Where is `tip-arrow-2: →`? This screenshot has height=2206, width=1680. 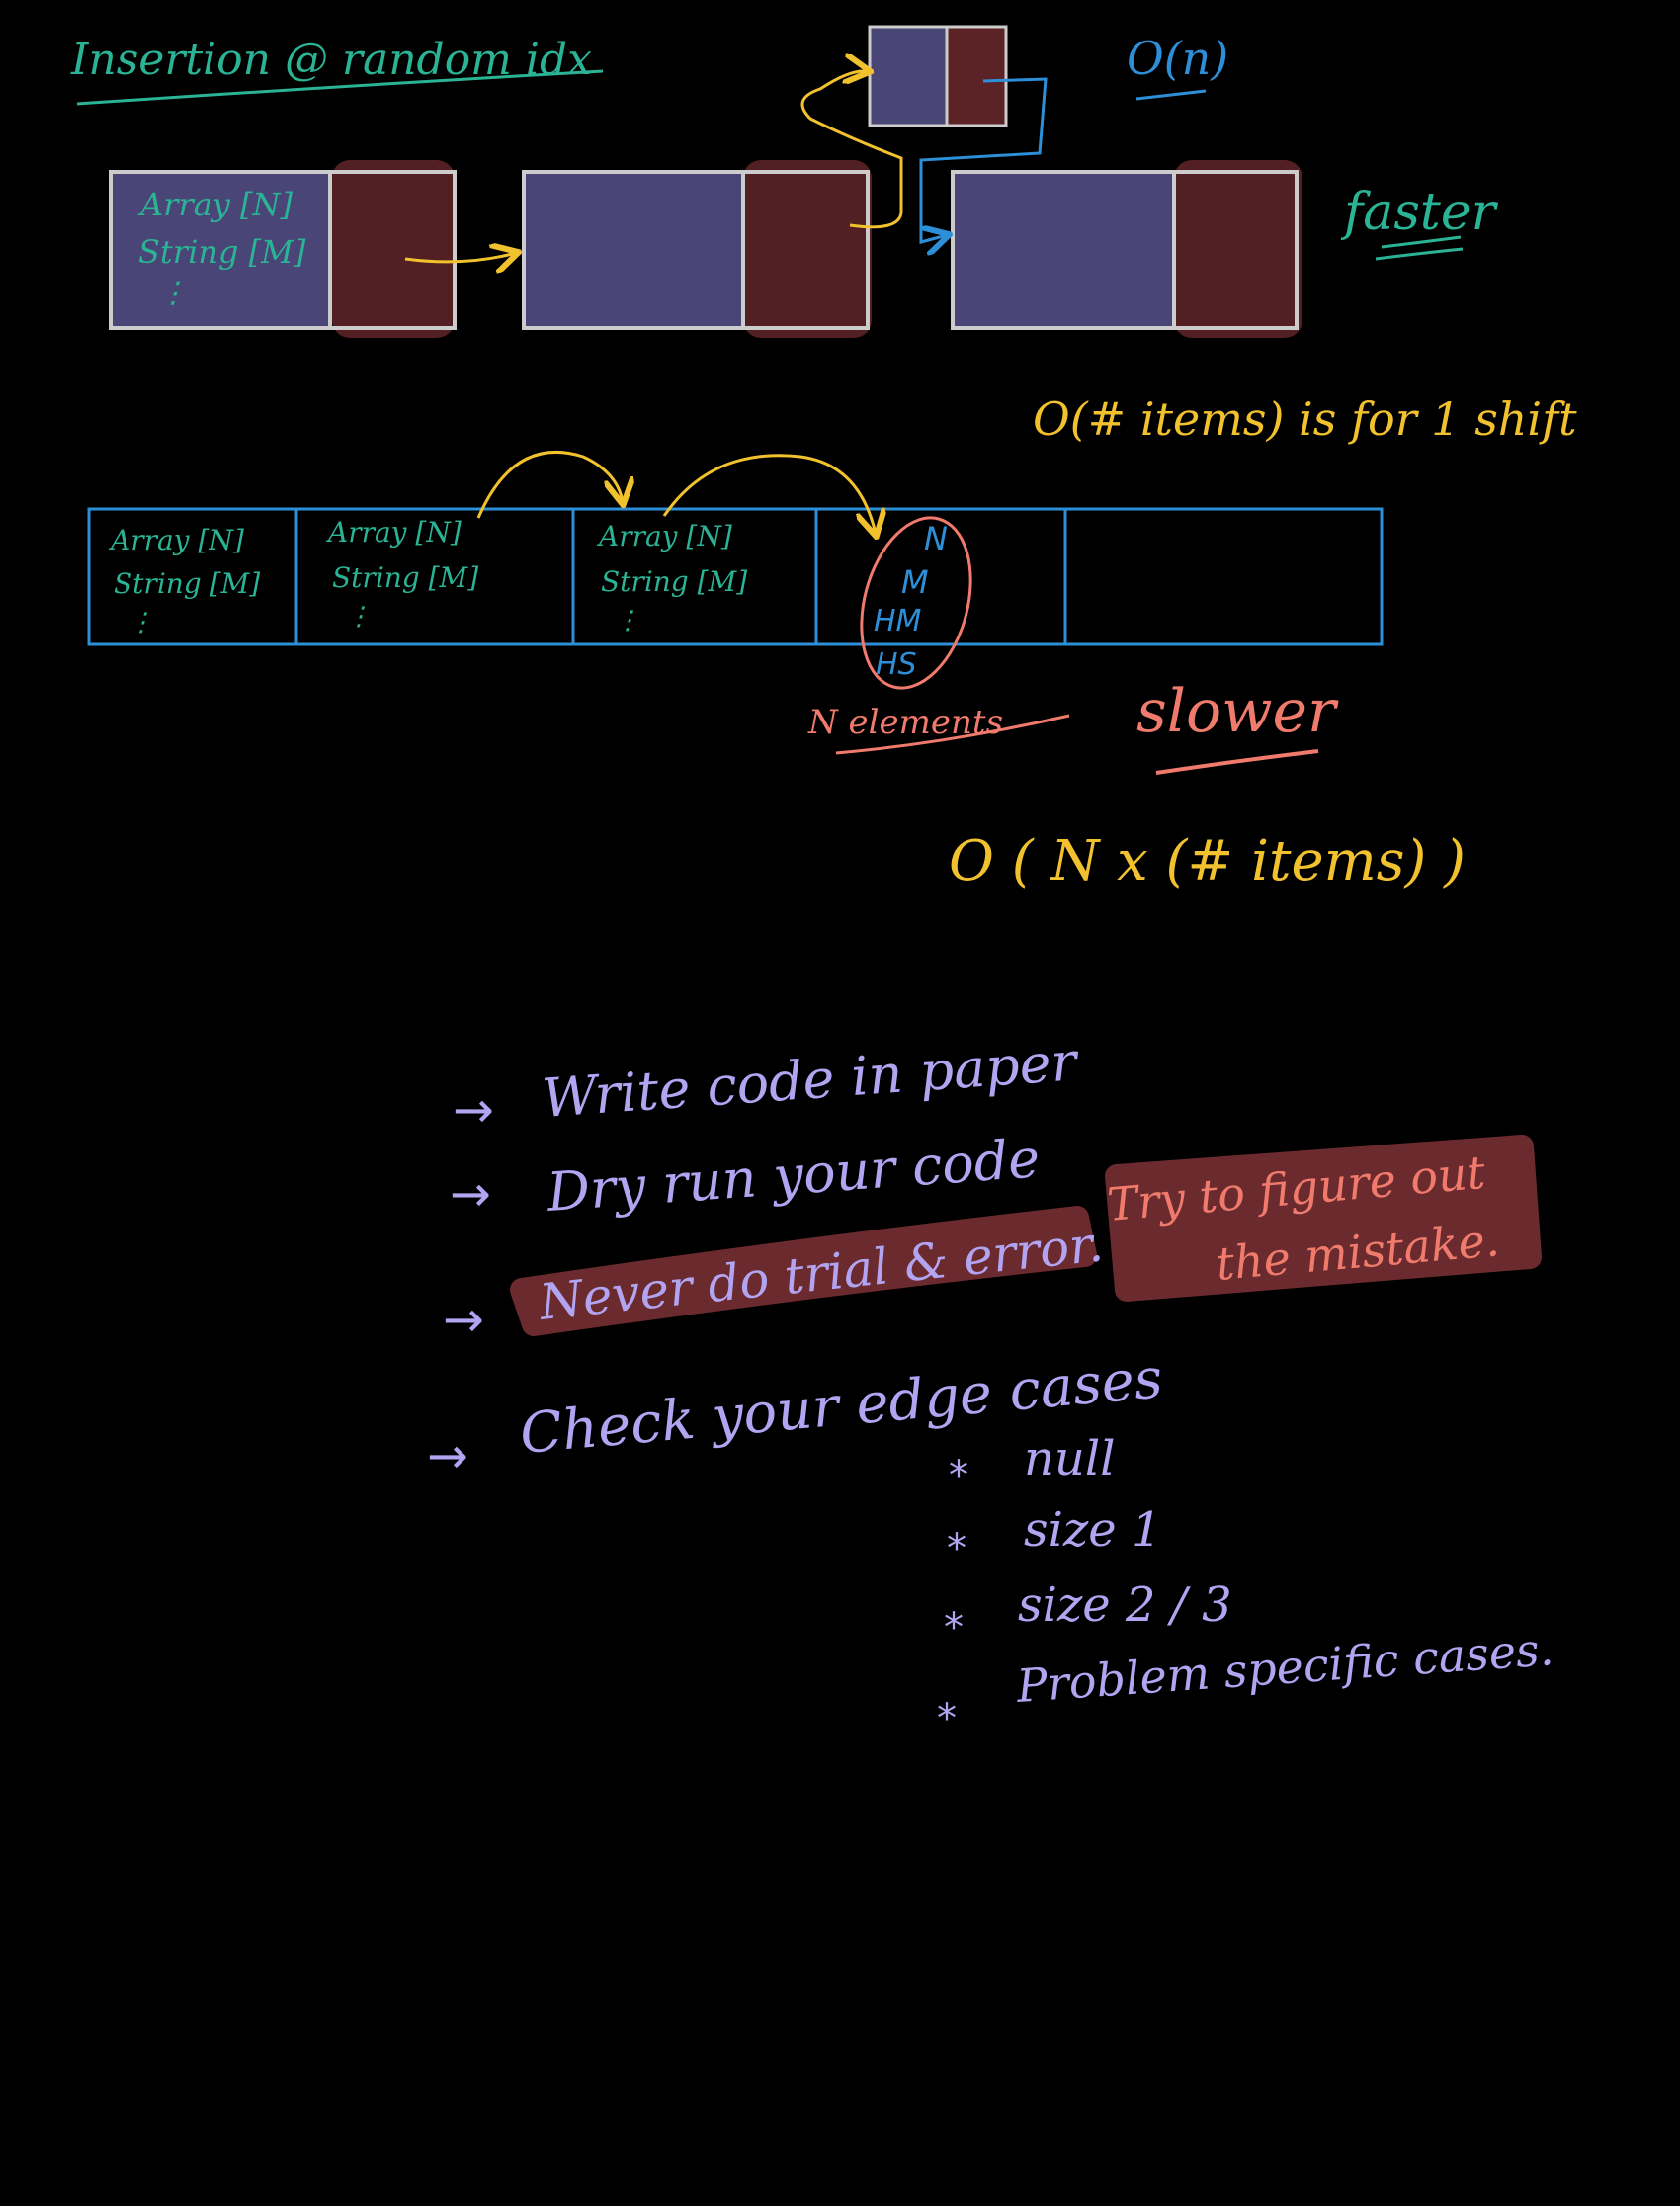
tip-arrow-2: → is located at coordinates (470, 1194).